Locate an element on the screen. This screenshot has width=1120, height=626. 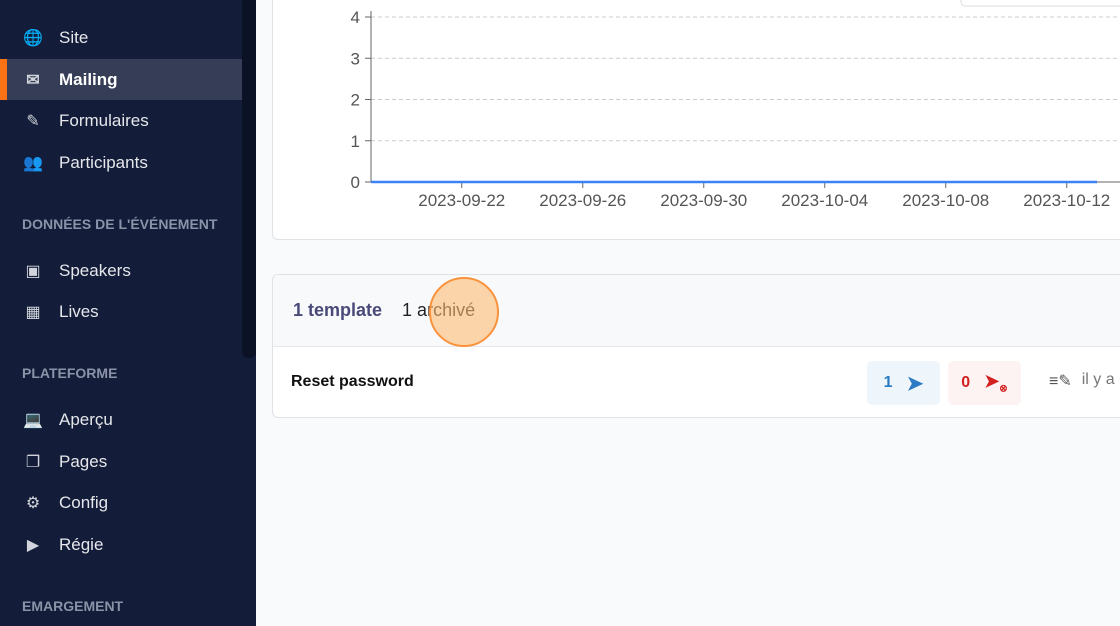
sidebar-item-config: ⚙ Config is located at coordinates (121, 502).